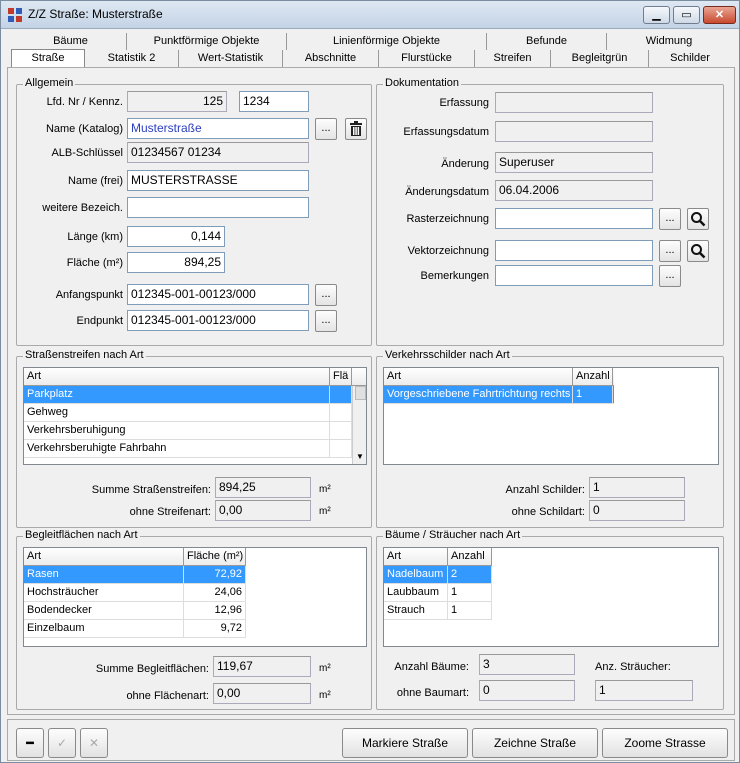 The width and height of the screenshot is (740, 763). I want to click on name-frei-field: MUSTERSTRASSE, so click(218, 180).